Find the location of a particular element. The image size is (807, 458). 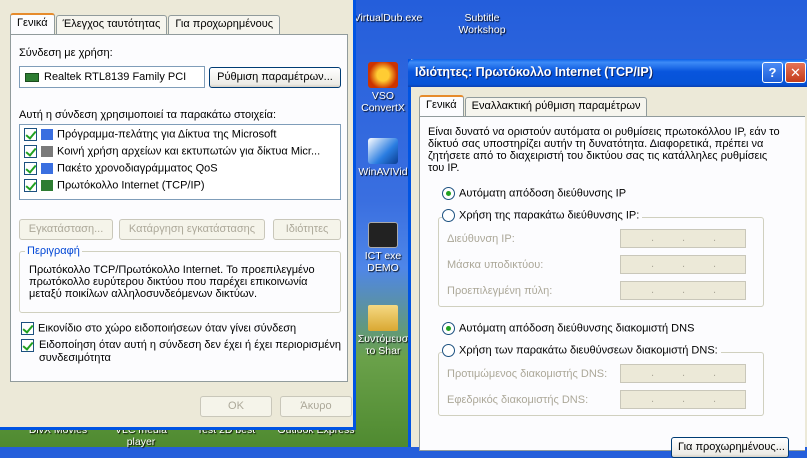

ip-address-label: Διεύθυνση IP: is located at coordinates (481, 239).